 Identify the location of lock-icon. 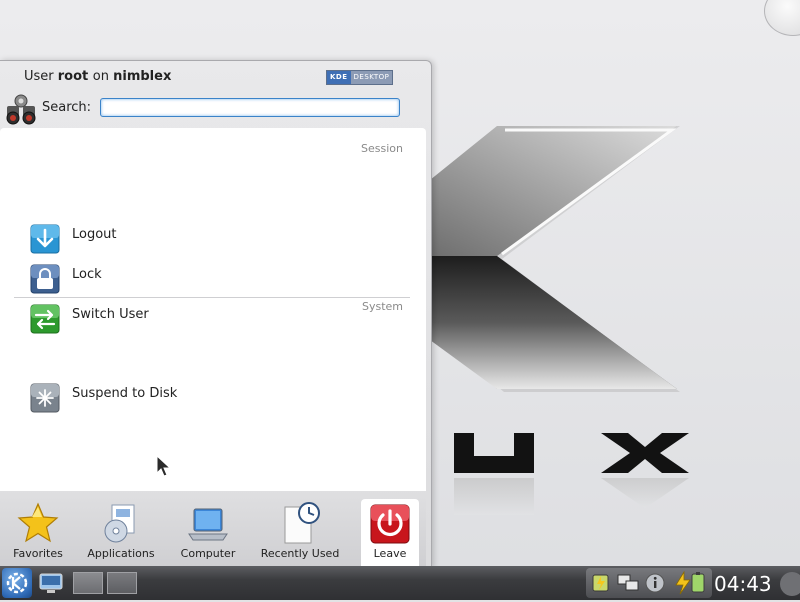
(45, 279).